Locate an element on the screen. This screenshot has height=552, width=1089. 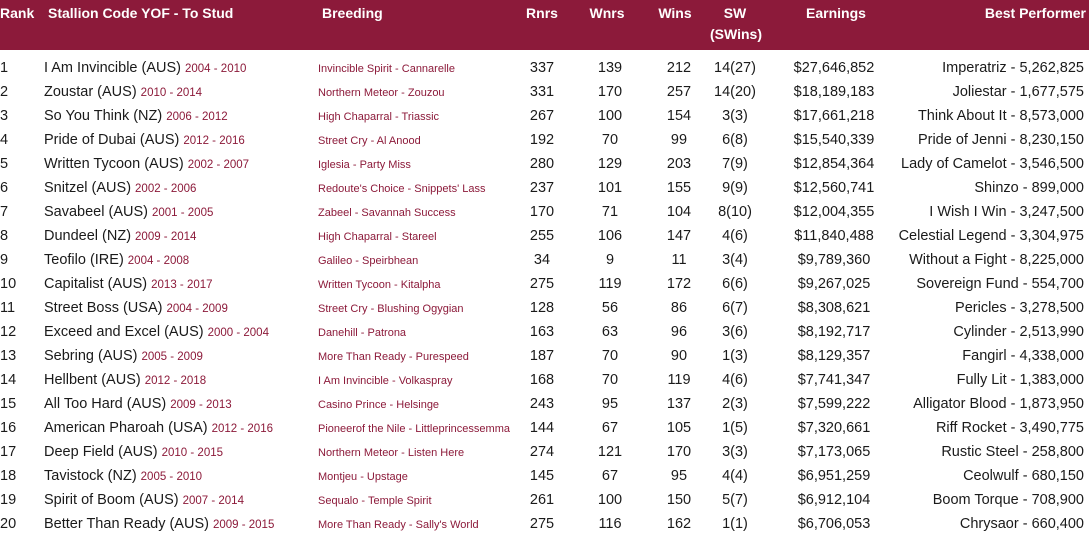
breeding-cell: Northern Meteor - Listen Here is located at coordinates (391, 453).